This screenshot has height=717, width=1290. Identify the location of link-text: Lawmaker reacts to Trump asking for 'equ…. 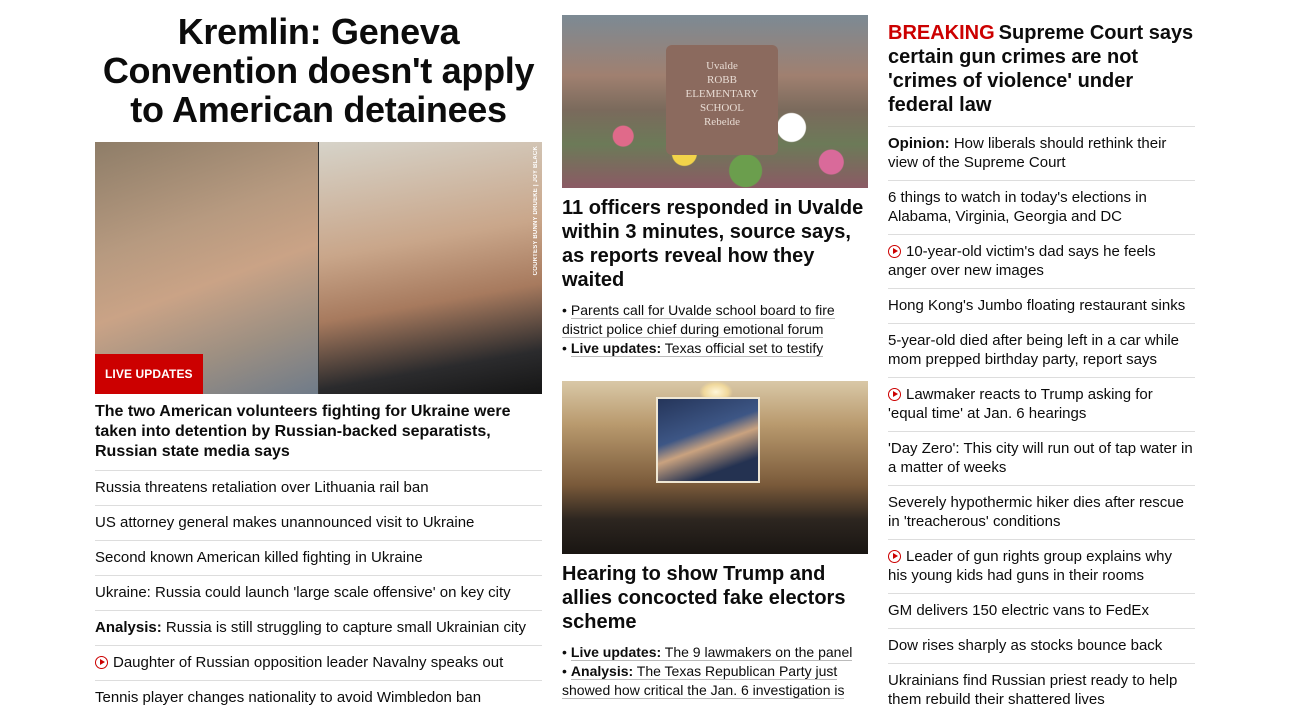
(1020, 404).